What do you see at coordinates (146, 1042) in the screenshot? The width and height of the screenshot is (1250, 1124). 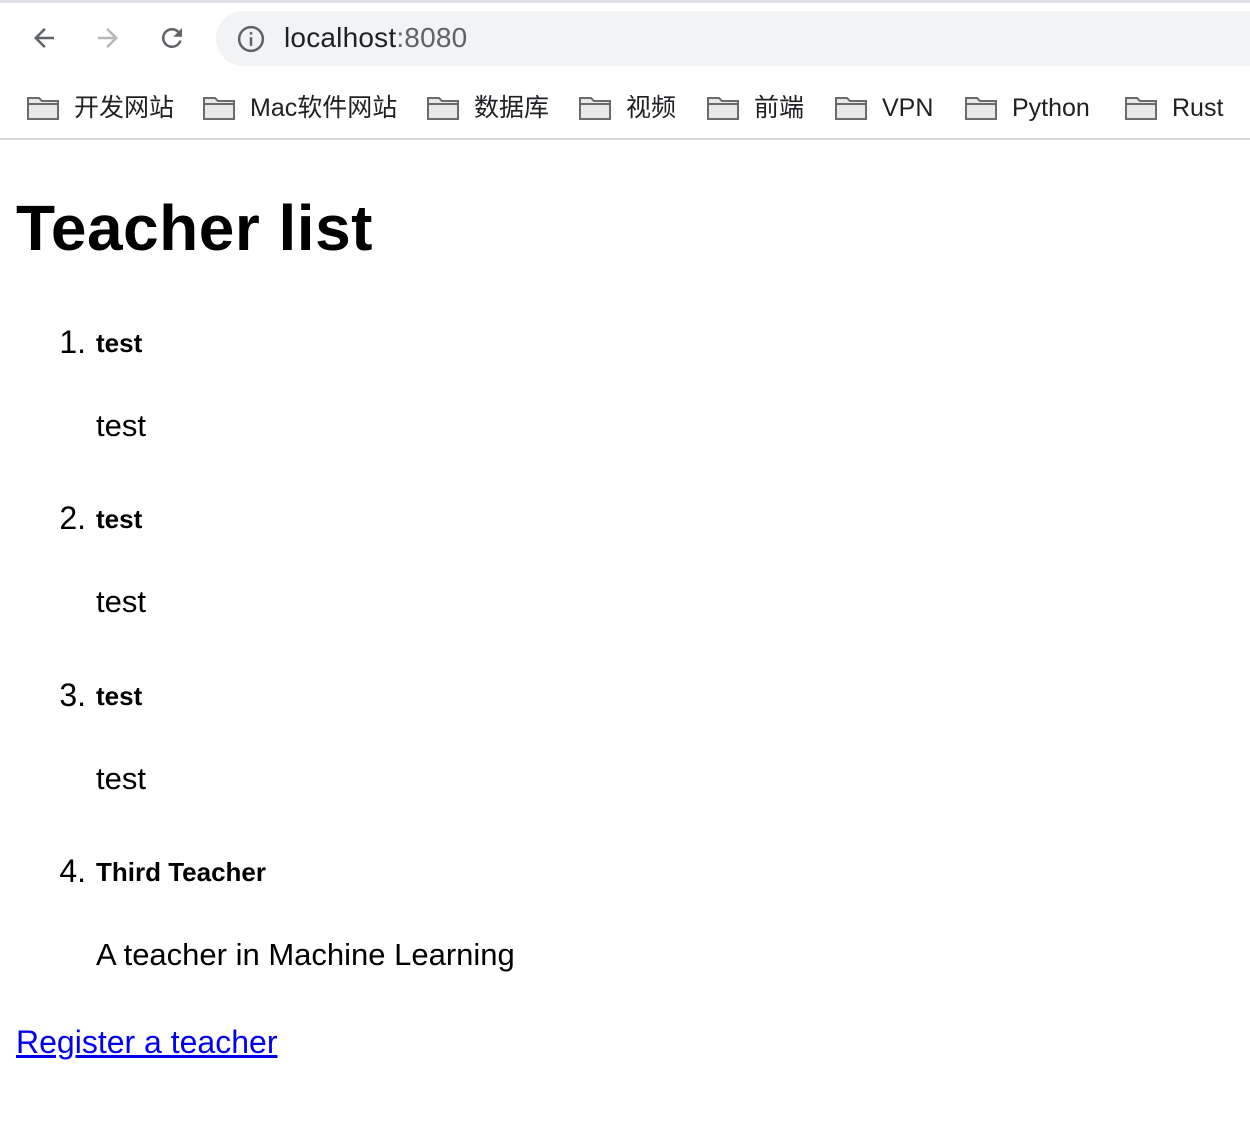 I see `register-teacher-link: Register a teacher` at bounding box center [146, 1042].